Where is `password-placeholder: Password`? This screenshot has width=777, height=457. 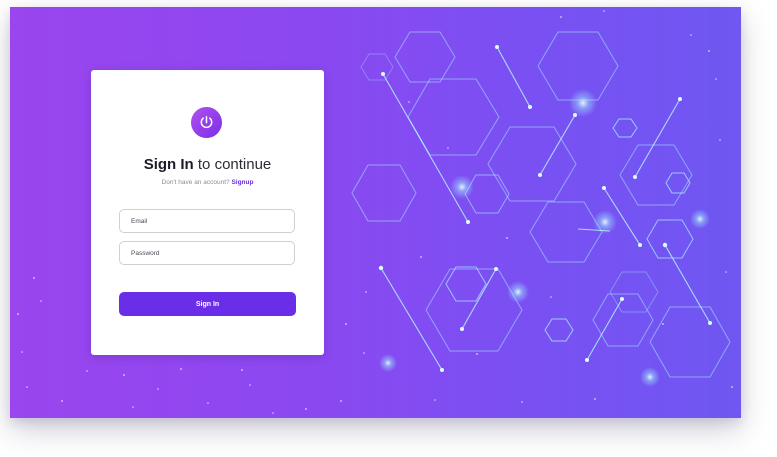 password-placeholder: Password is located at coordinates (145, 253).